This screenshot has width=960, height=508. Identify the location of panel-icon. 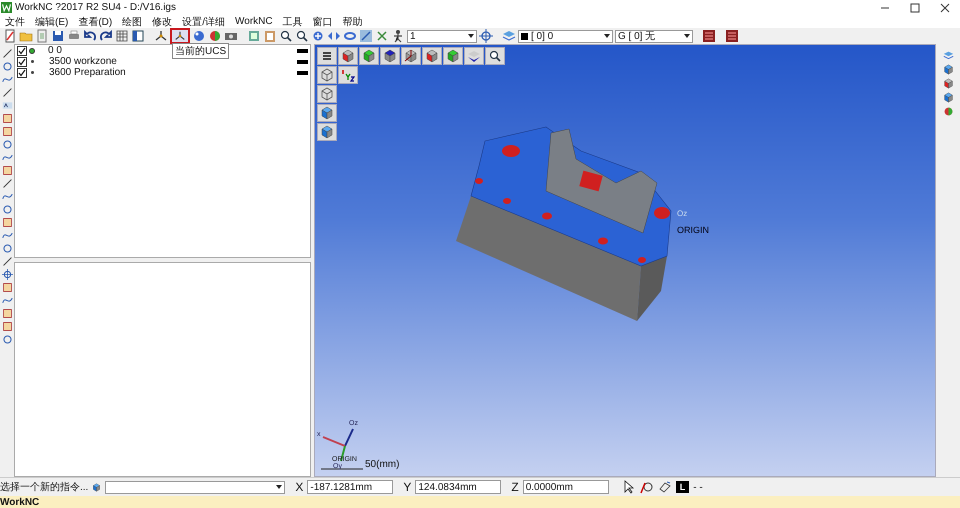
(138, 36).